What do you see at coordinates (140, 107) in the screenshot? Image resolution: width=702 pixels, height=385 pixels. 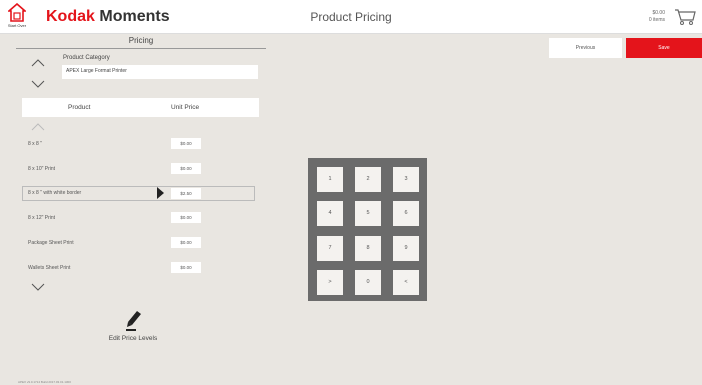 I see `price-table-header: Product Unit Price` at bounding box center [140, 107].